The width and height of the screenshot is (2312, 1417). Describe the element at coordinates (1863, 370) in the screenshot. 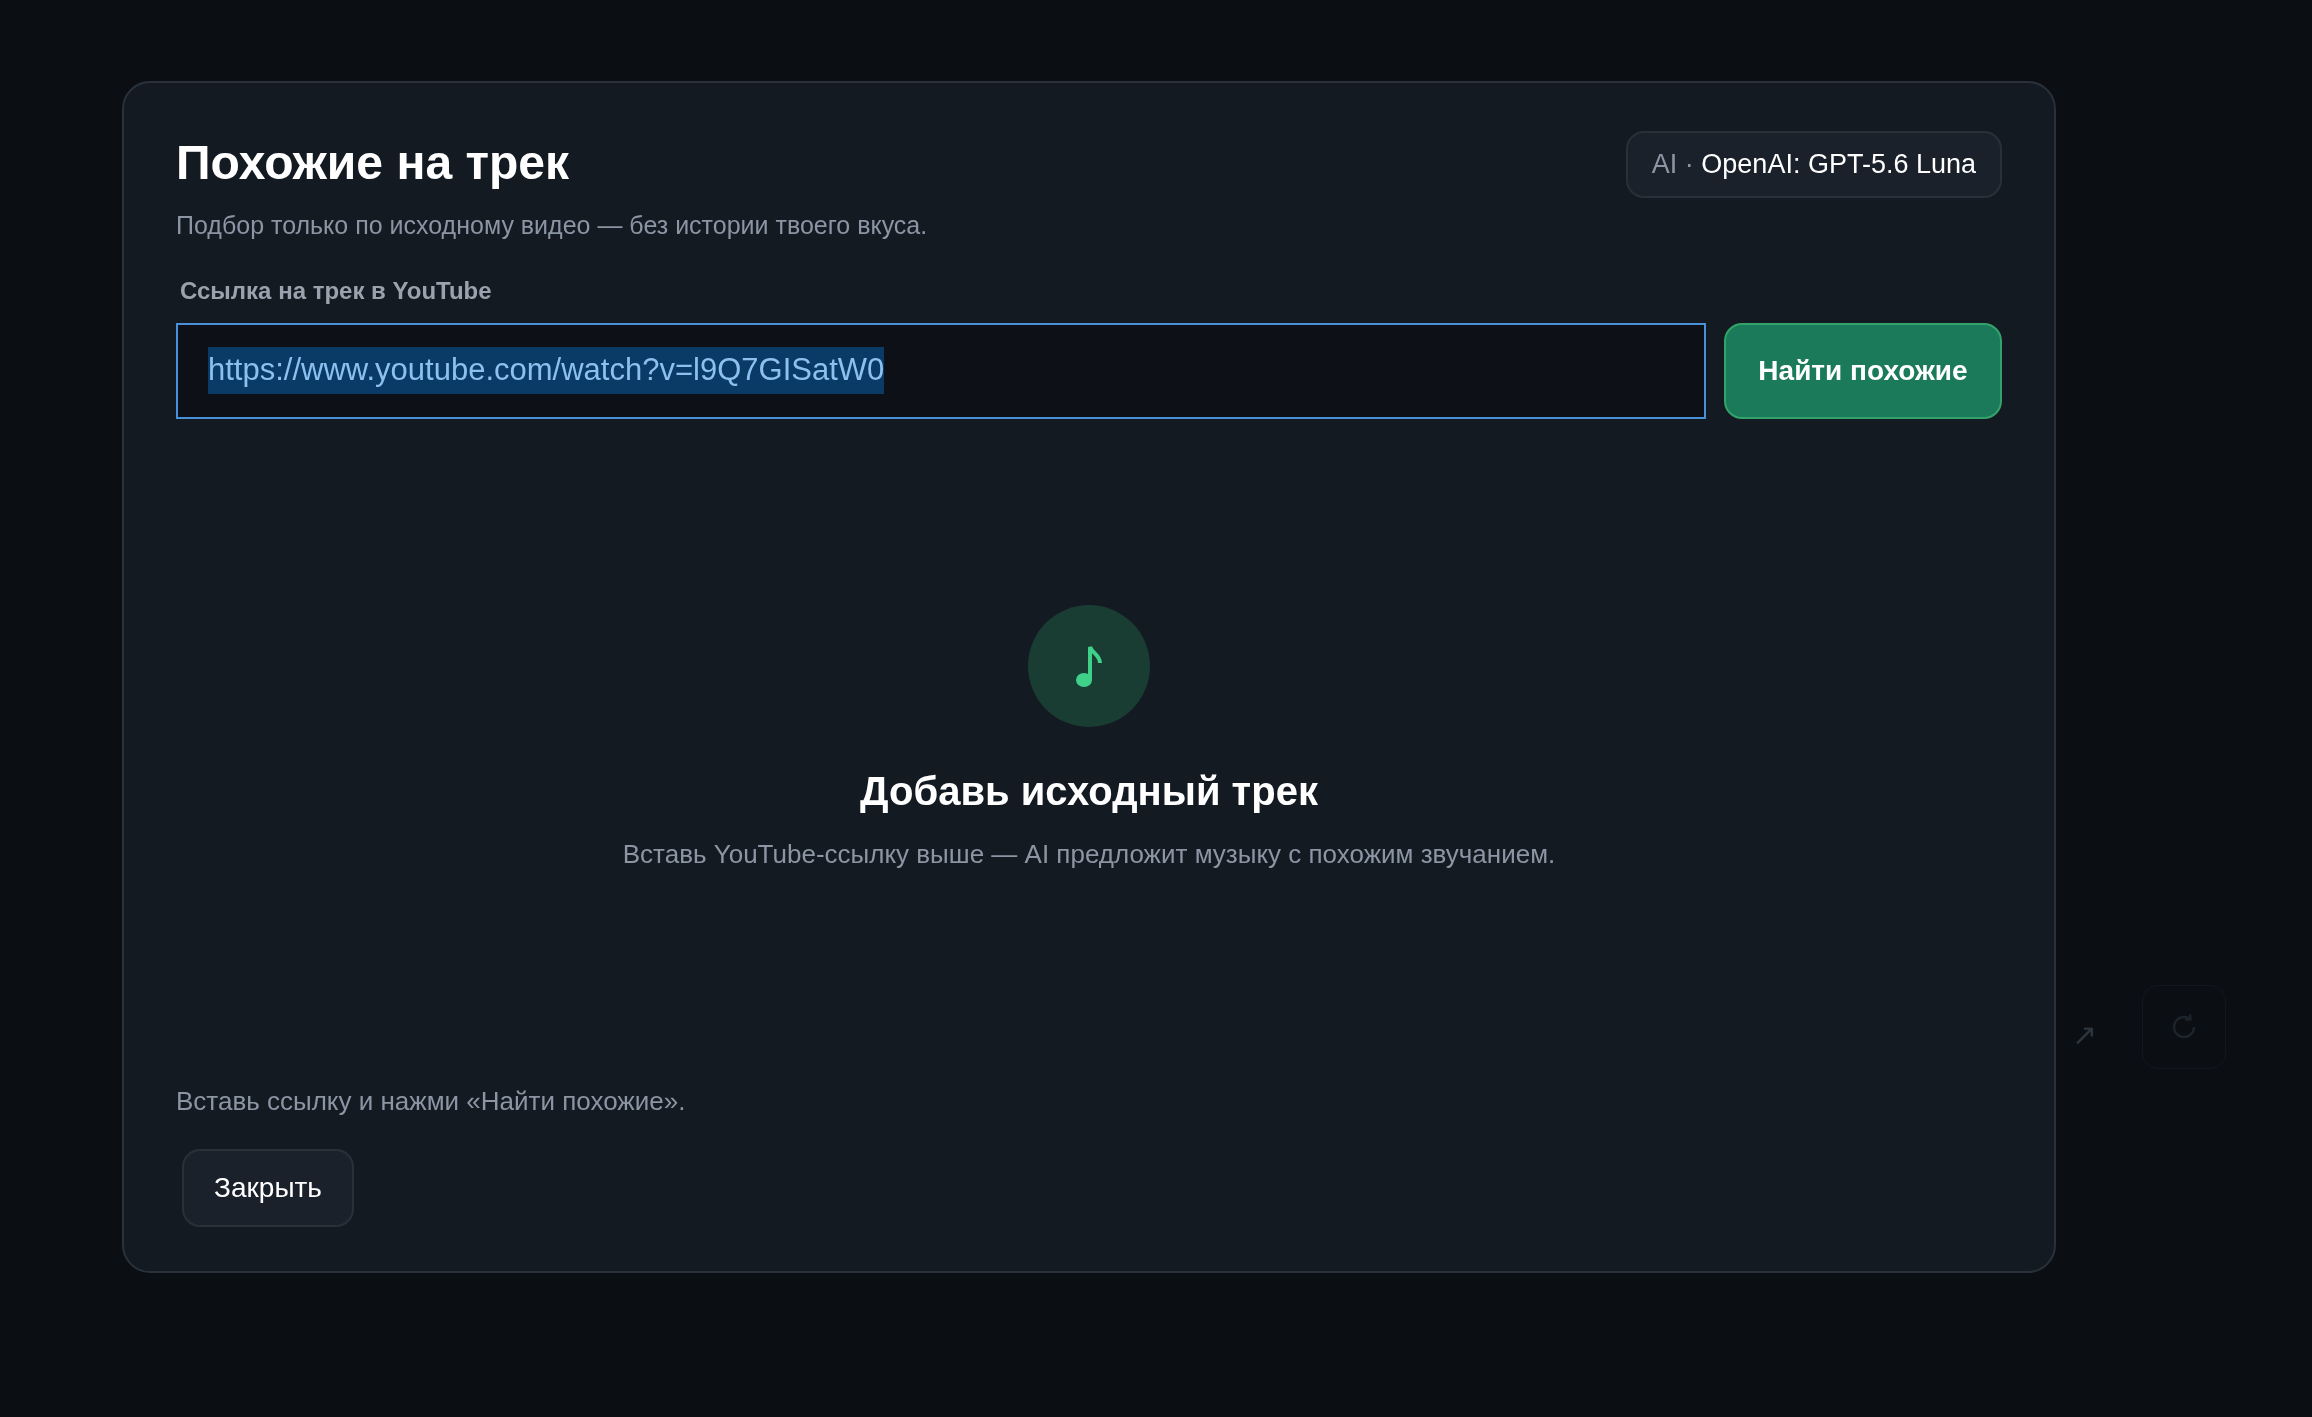

I see `search-button: Найти похожие` at that location.